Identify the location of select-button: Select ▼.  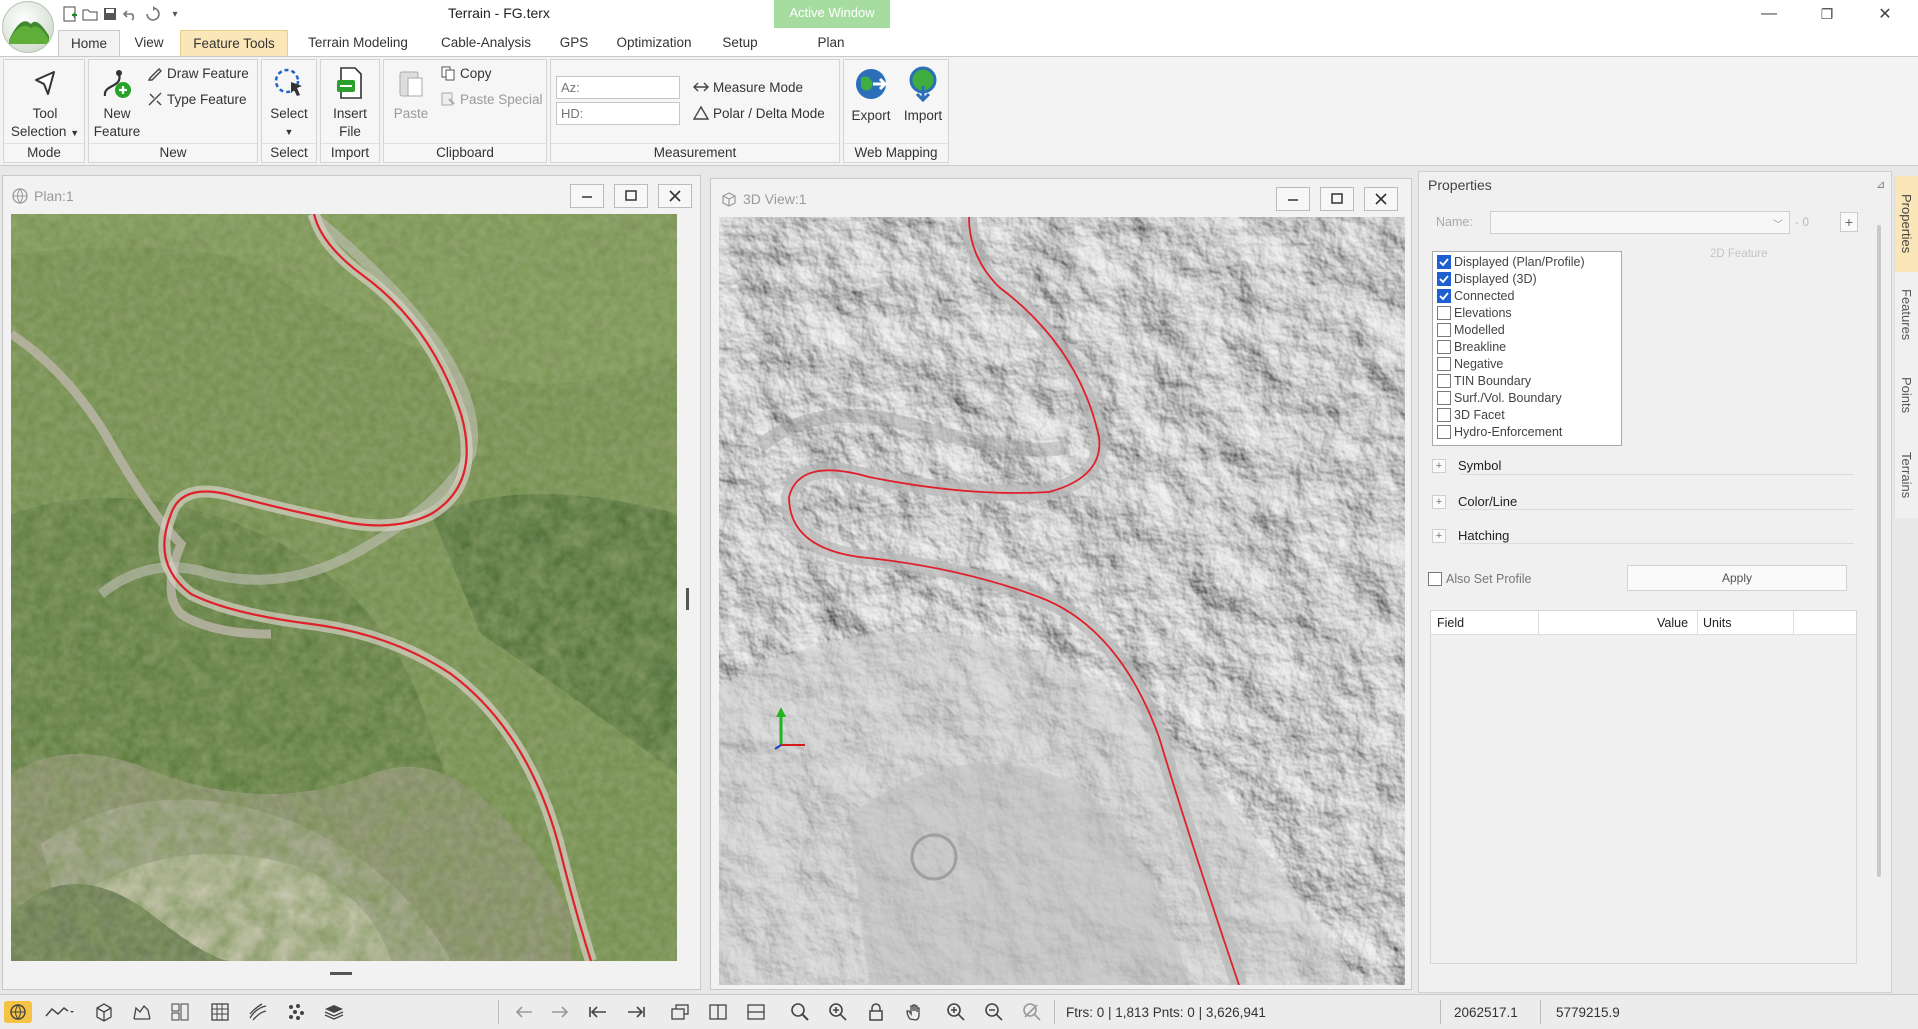
(289, 103).